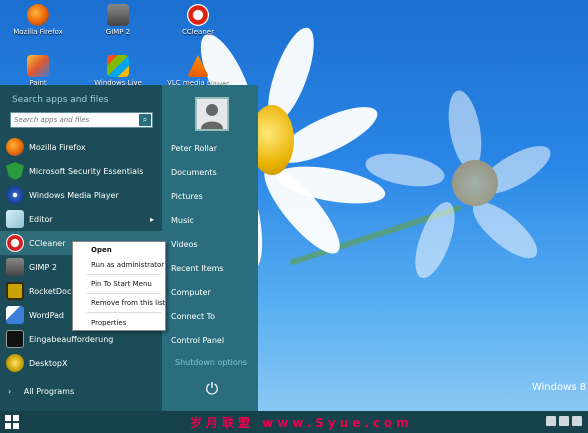 This screenshot has height=433, width=588. Describe the element at coordinates (57, 147) in the screenshot. I see `program-label: Mozilla Firefox` at that location.